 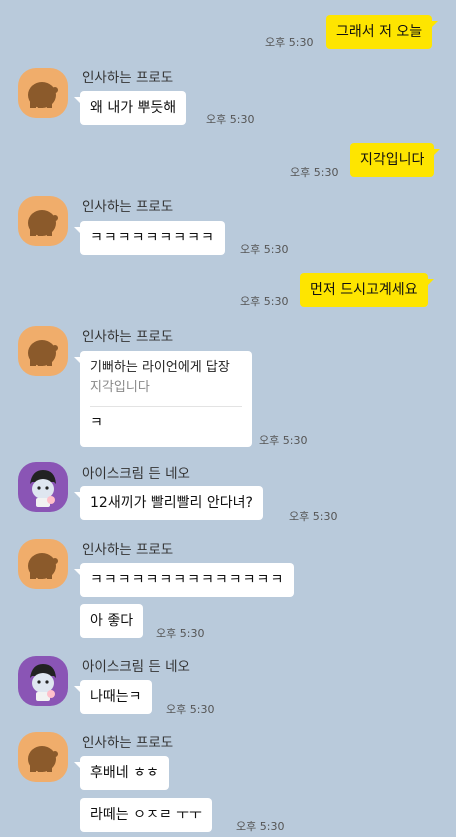 I want to click on my-message-bubble: 그래서 저 오늘, so click(x=382, y=32).